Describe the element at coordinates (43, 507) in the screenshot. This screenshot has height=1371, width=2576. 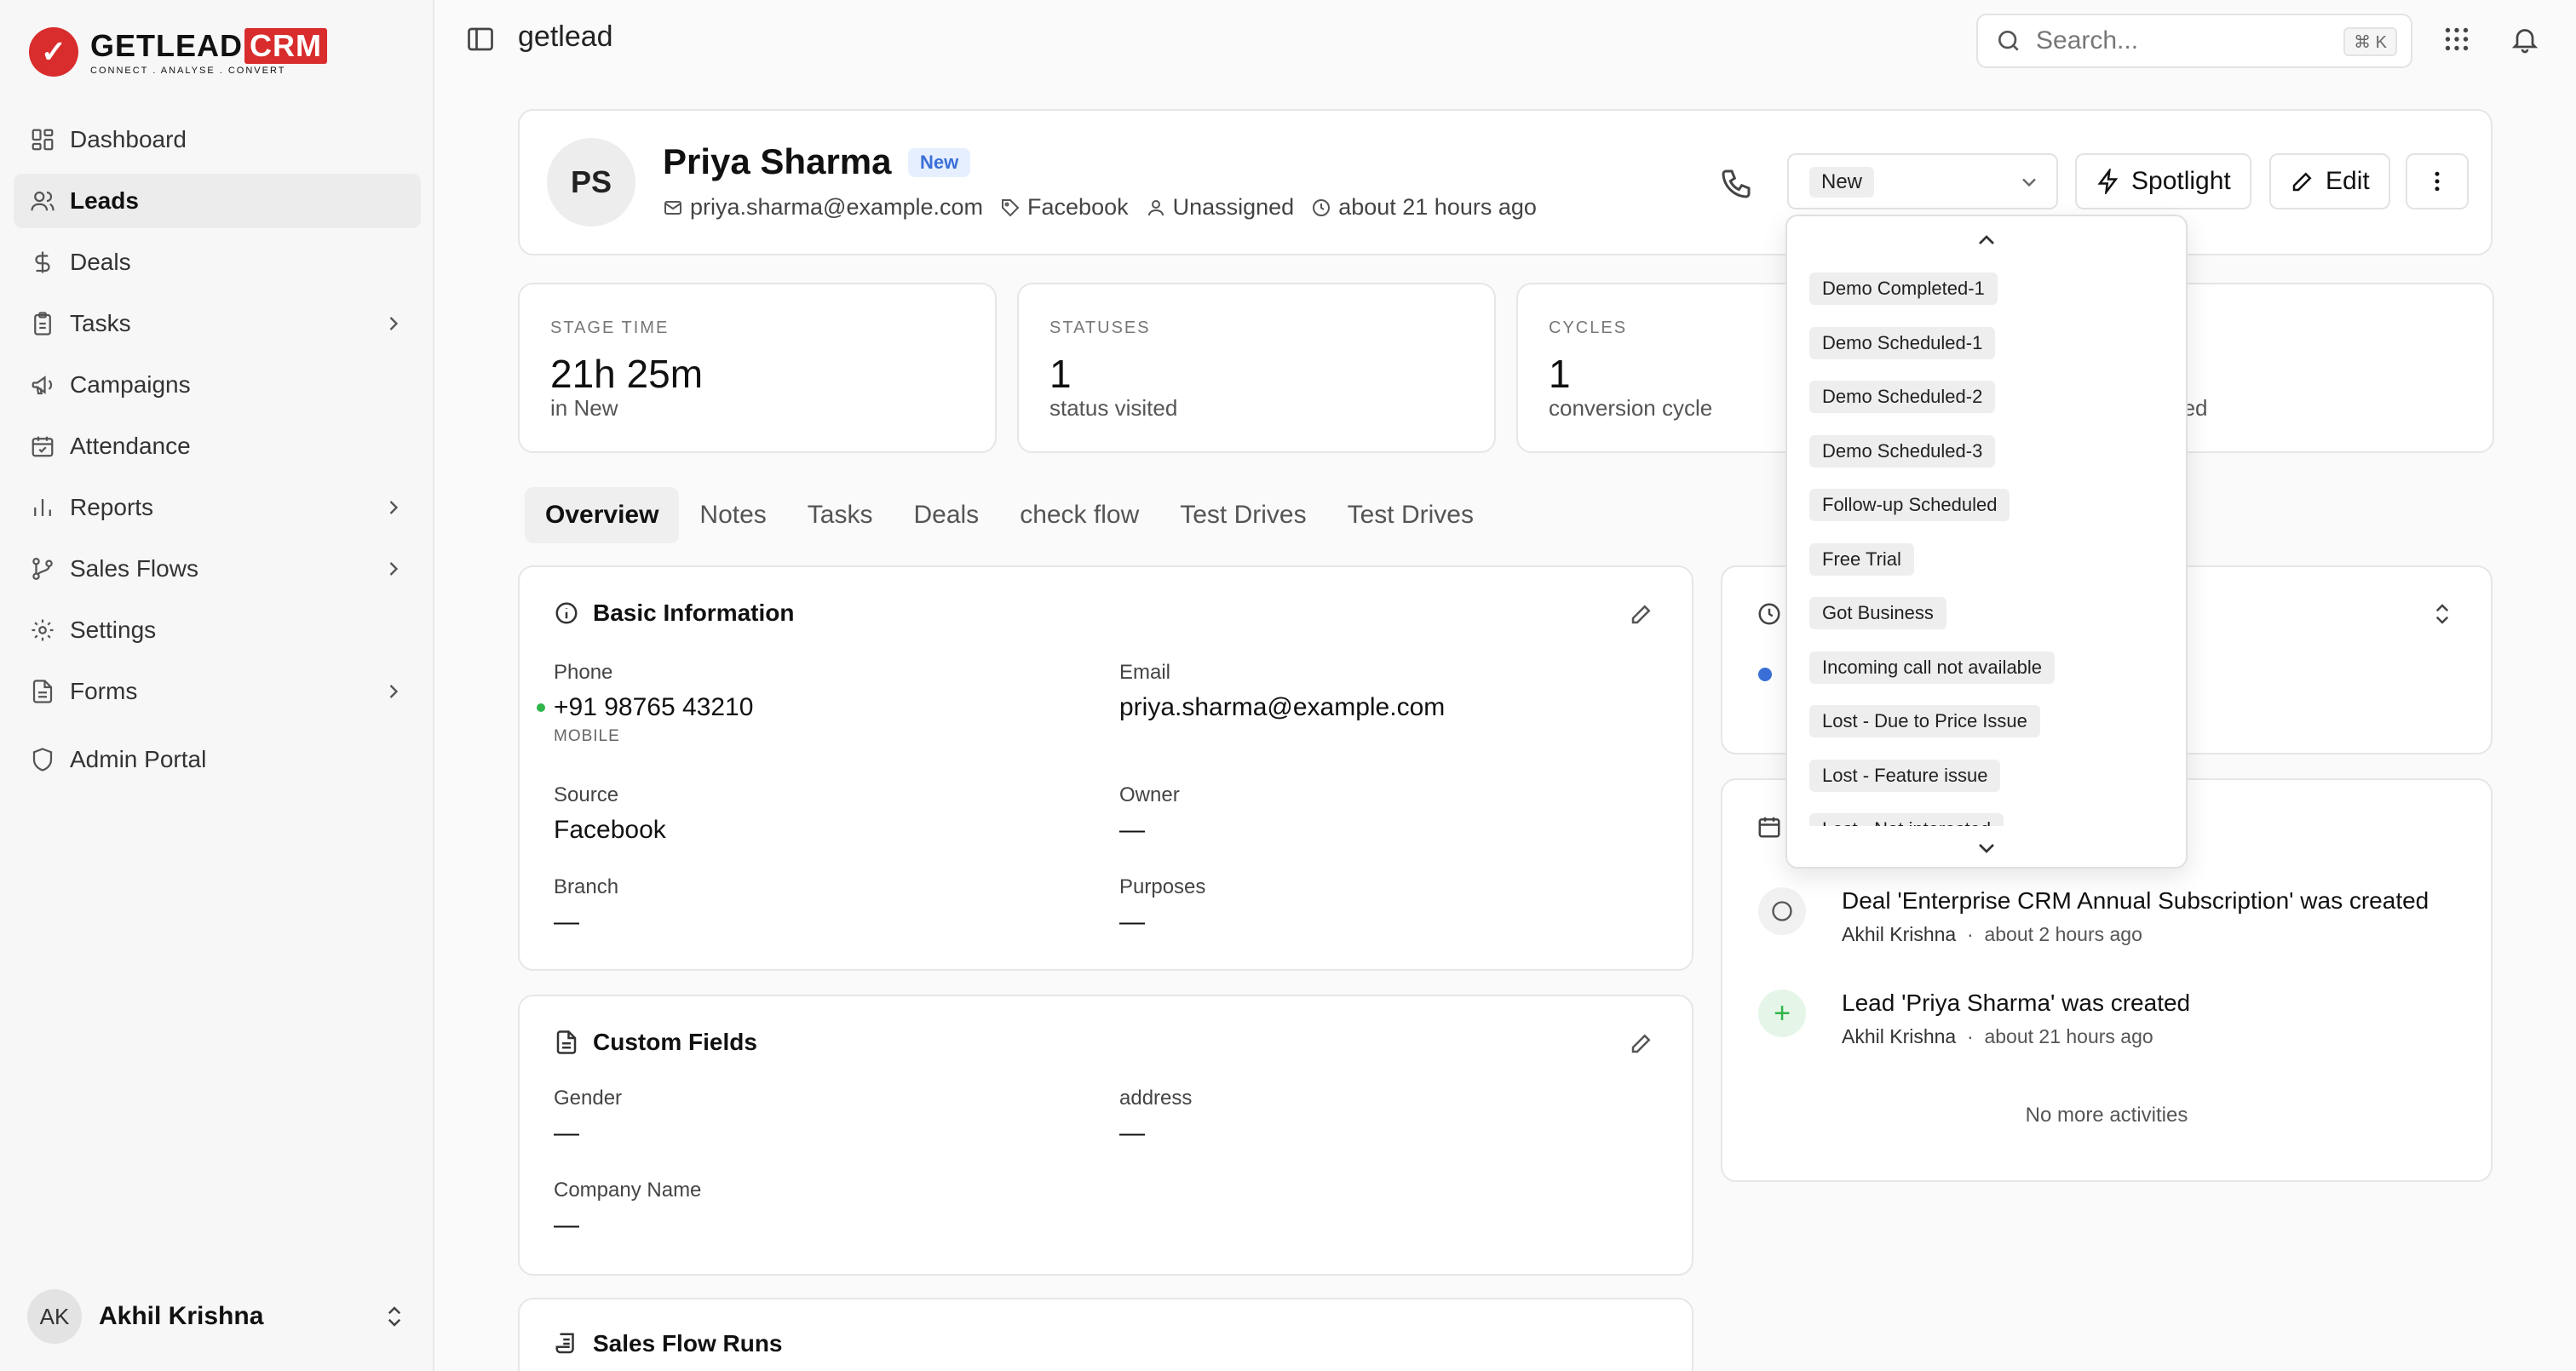
I see `bar-chart-icon` at that location.